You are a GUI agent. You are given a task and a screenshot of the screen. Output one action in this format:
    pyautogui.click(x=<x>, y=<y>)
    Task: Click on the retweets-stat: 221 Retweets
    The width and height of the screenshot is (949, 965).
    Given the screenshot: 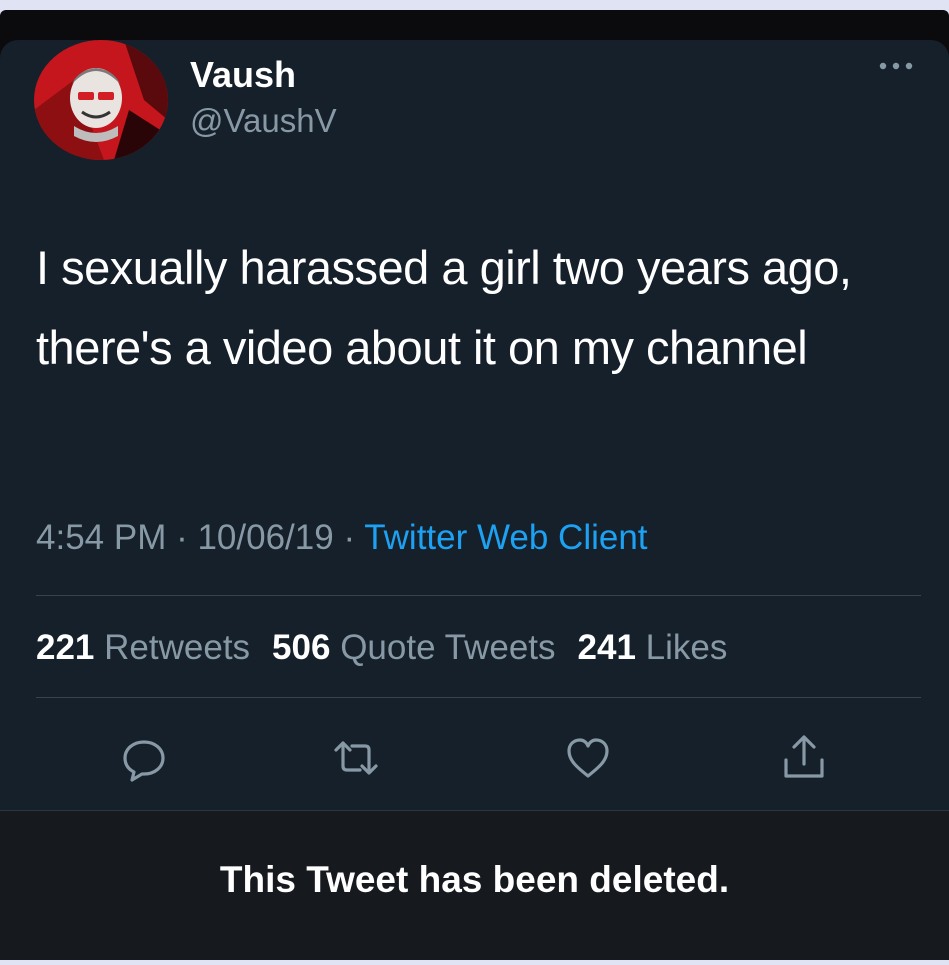 What is the action you would take?
    pyautogui.click(x=143, y=647)
    